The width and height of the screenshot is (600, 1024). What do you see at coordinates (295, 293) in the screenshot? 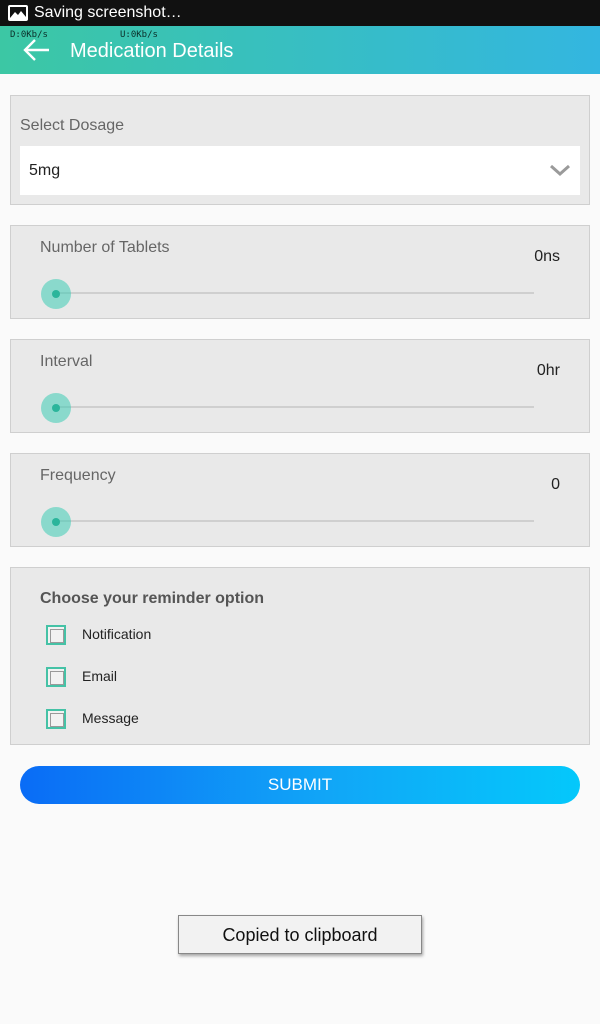
I see `tablets-slider-track` at bounding box center [295, 293].